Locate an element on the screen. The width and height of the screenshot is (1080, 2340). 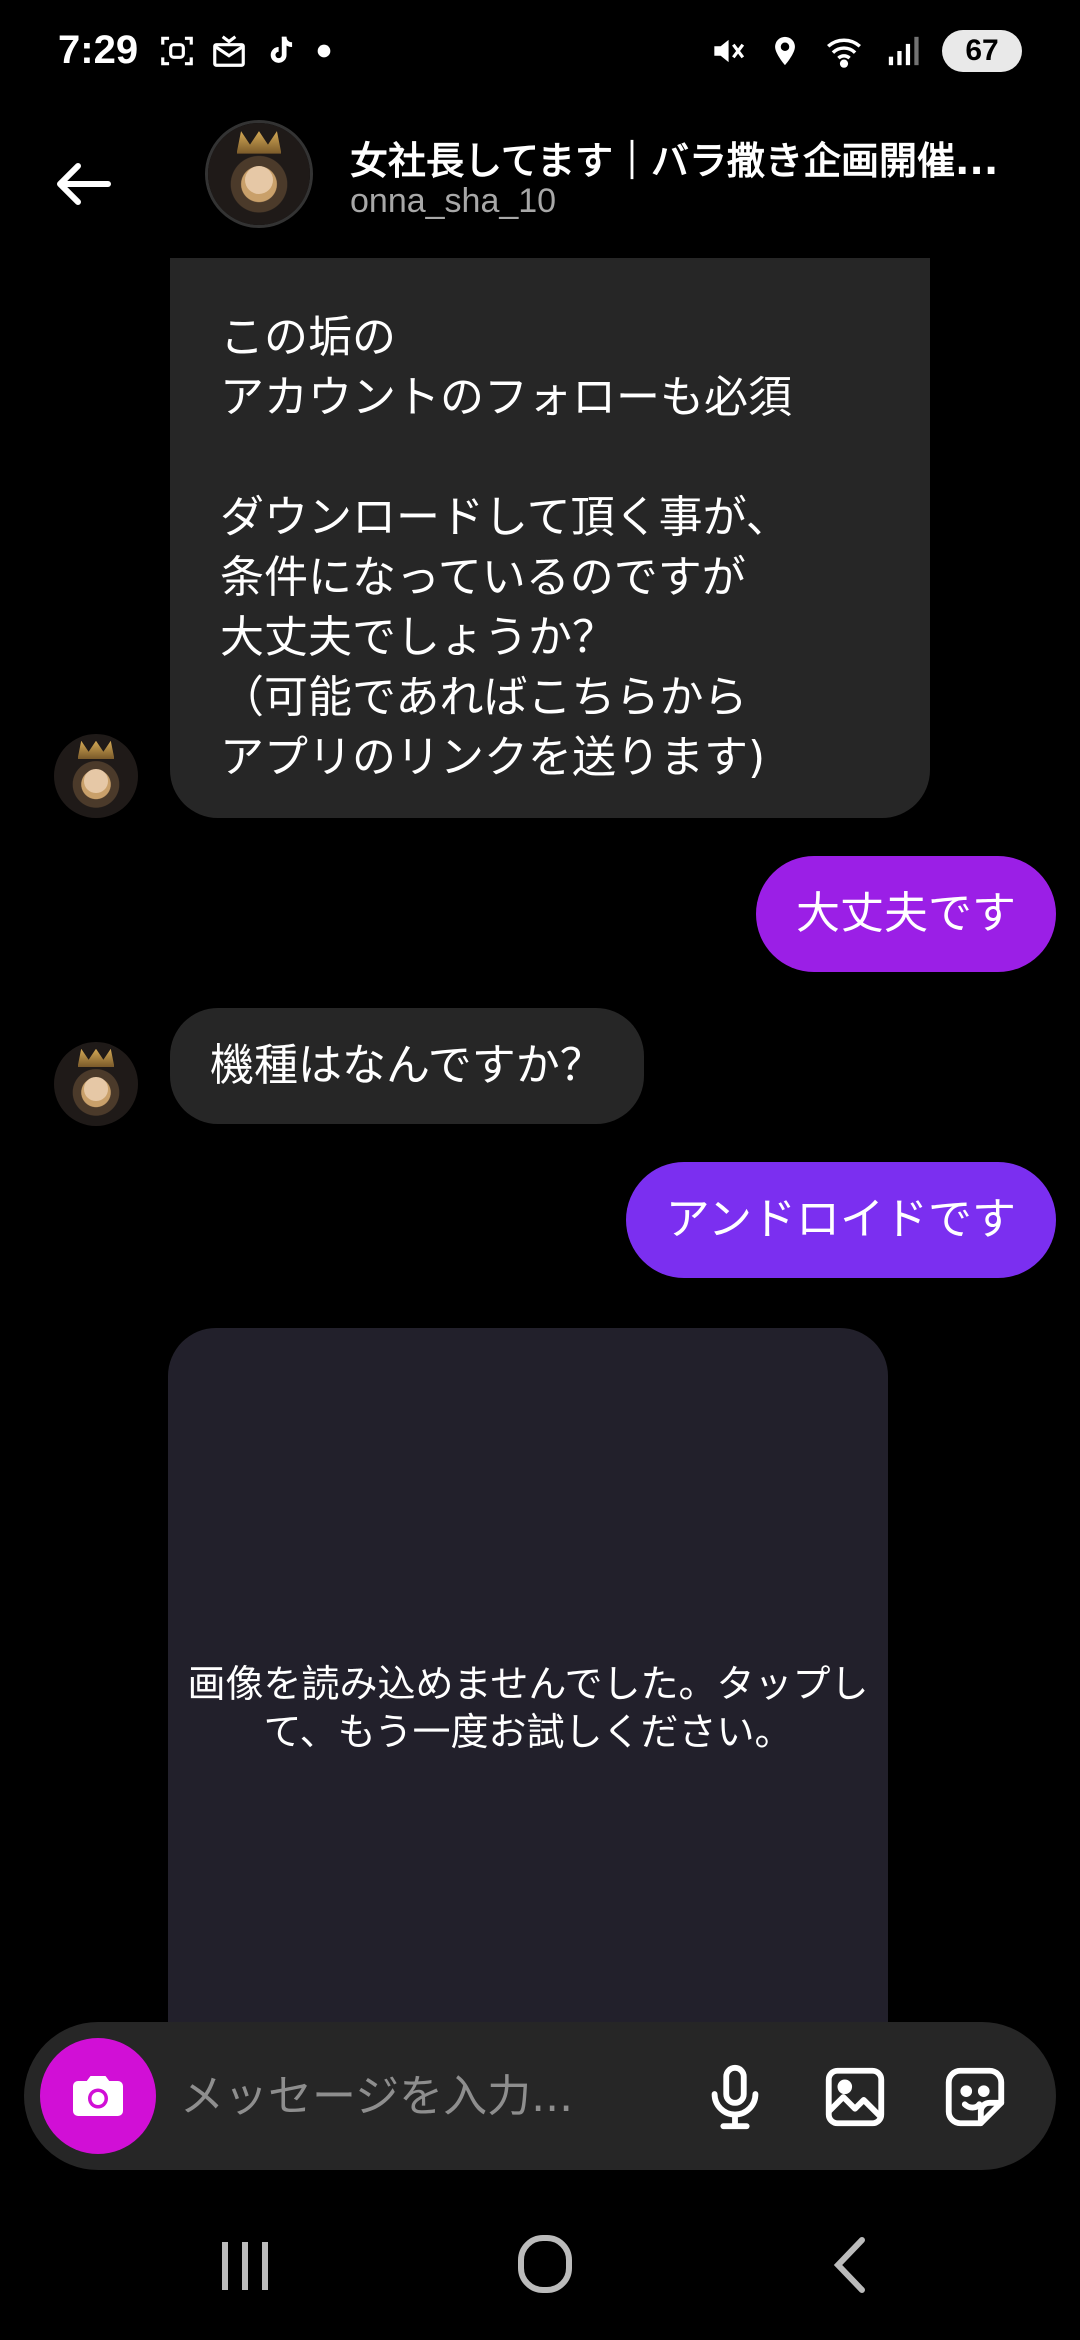
gallery-icon is located at coordinates (855, 2097).